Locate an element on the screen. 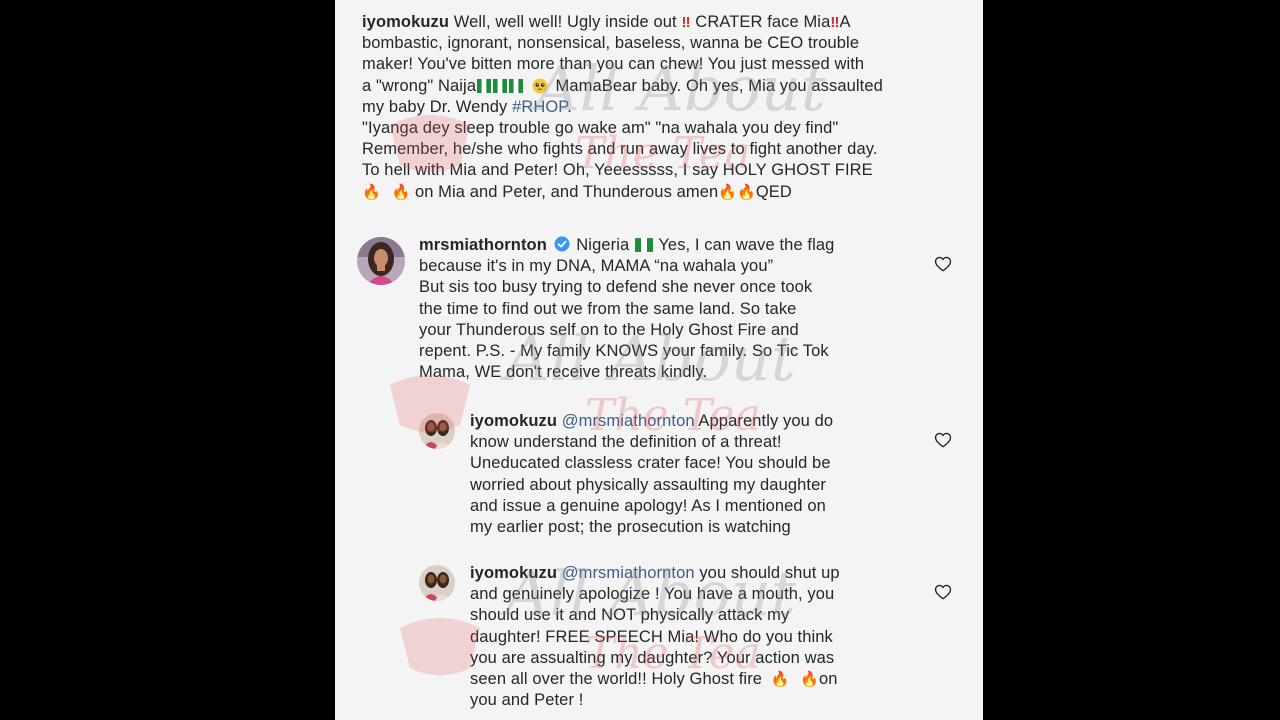 The image size is (1280, 720). comment-text: you should shut up is located at coordinates (769, 573).